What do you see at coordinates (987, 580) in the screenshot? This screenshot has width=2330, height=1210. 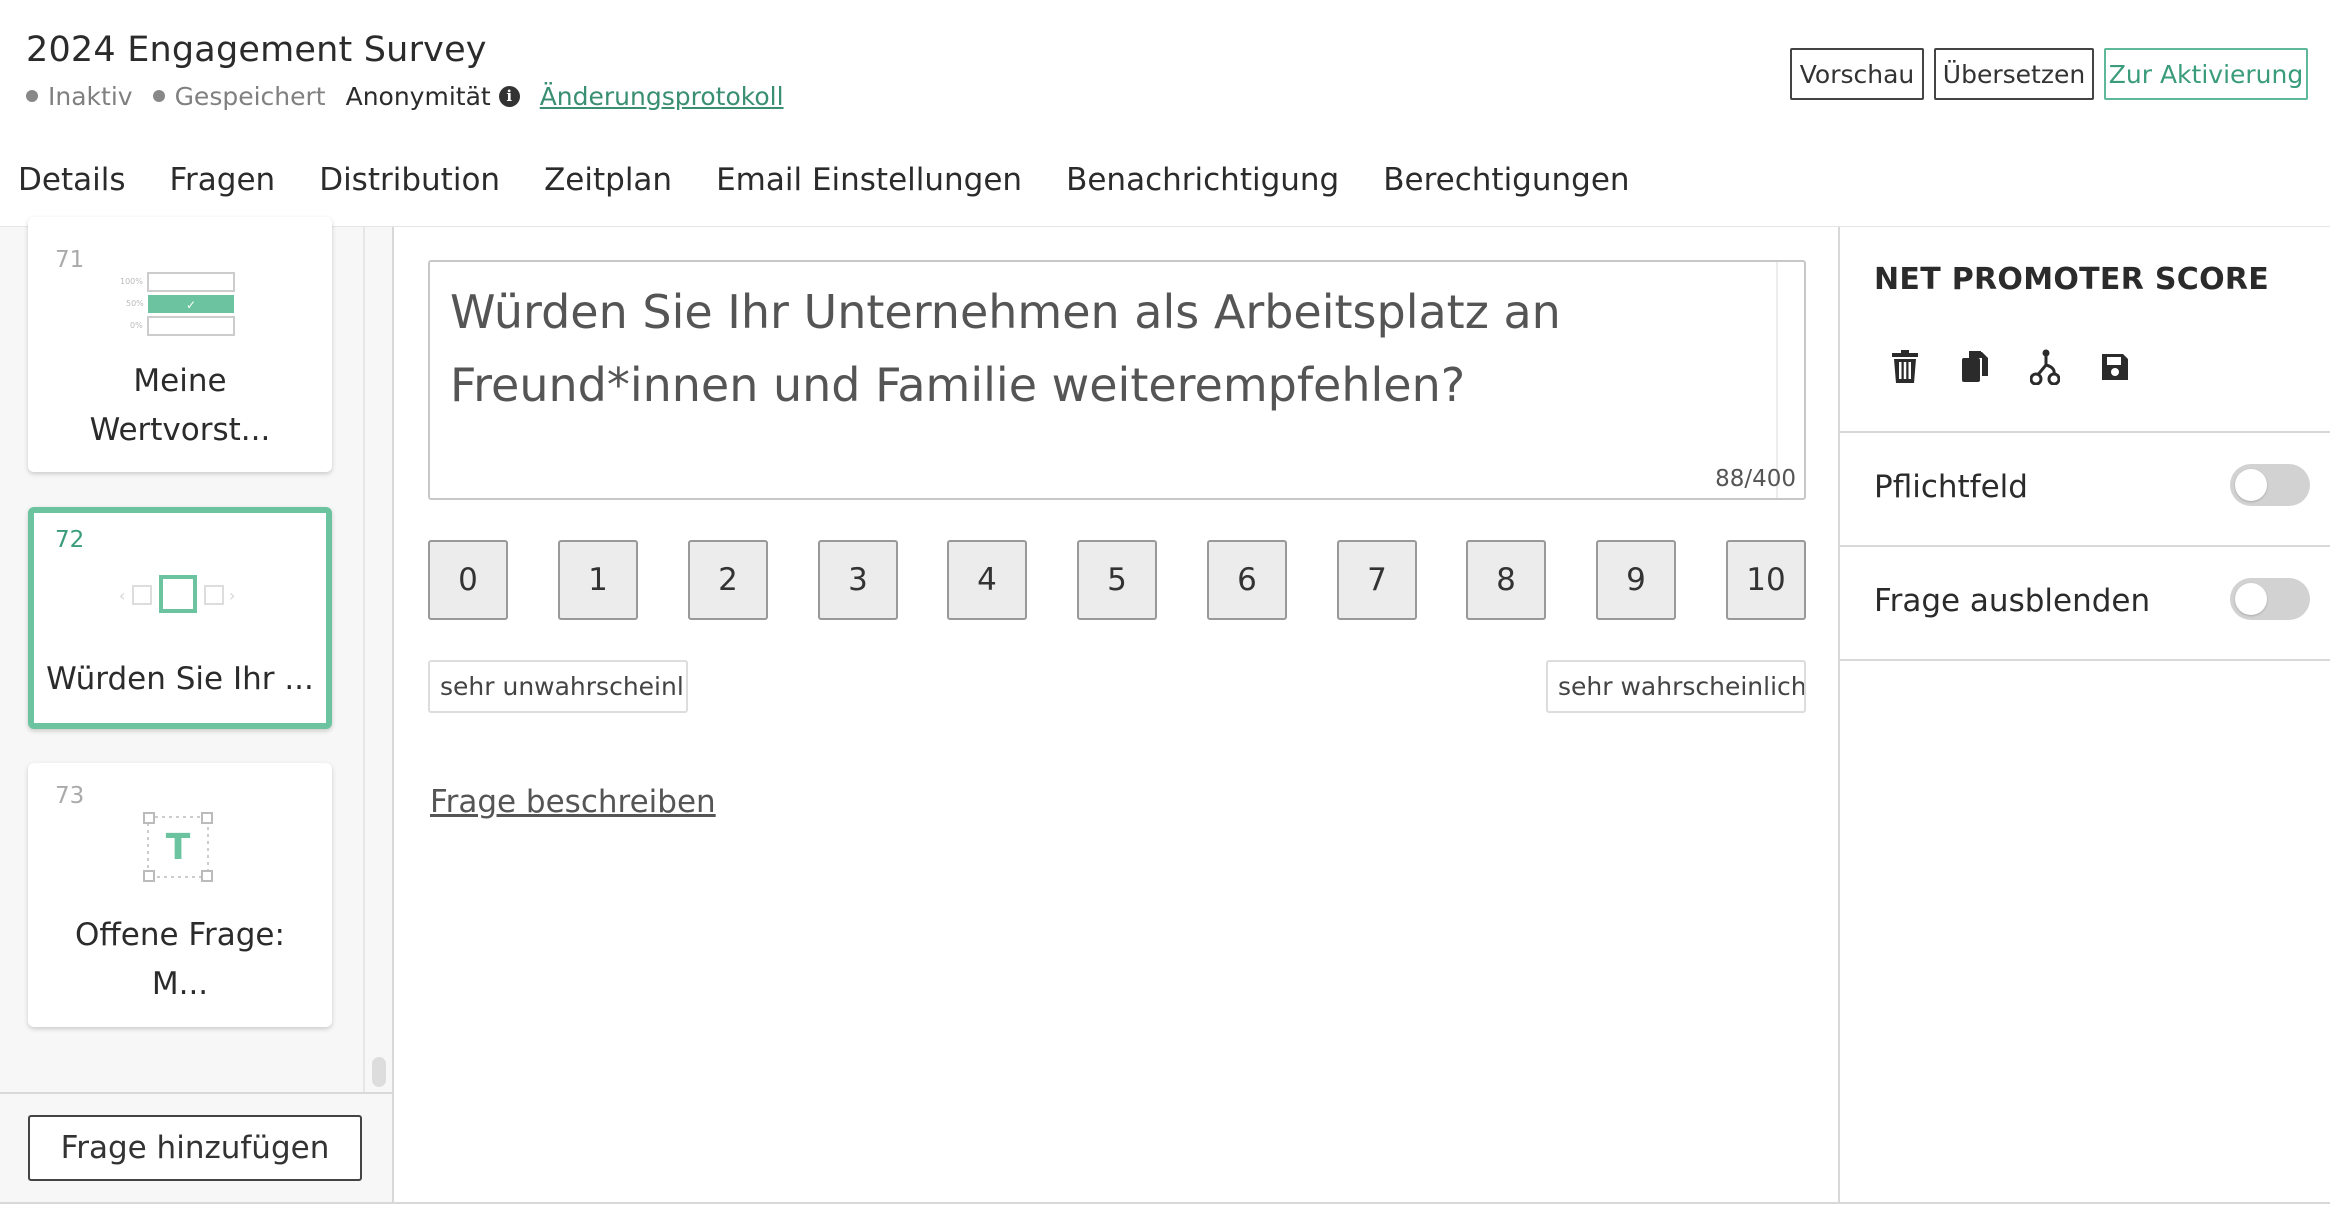 I see `scale-option-4: 4` at bounding box center [987, 580].